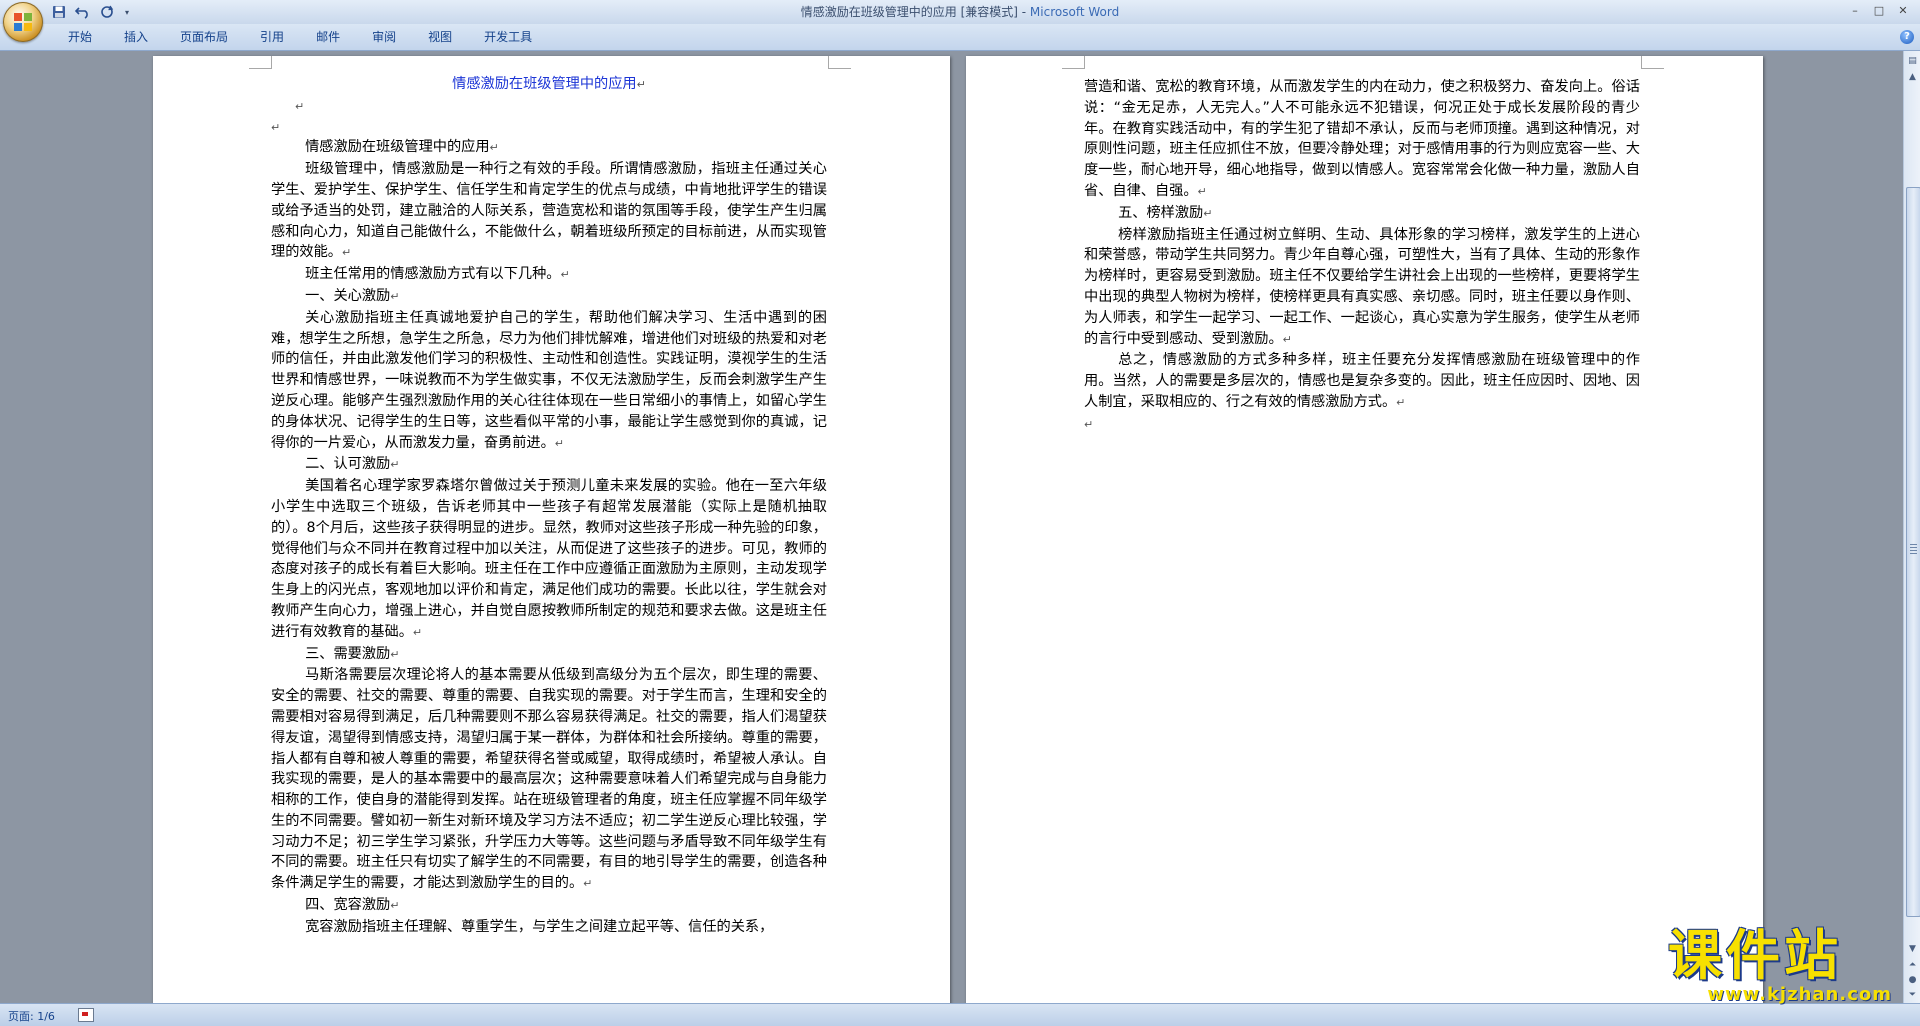 The image size is (1920, 1026). I want to click on scroll-up-icon: ▲, so click(1912, 76).